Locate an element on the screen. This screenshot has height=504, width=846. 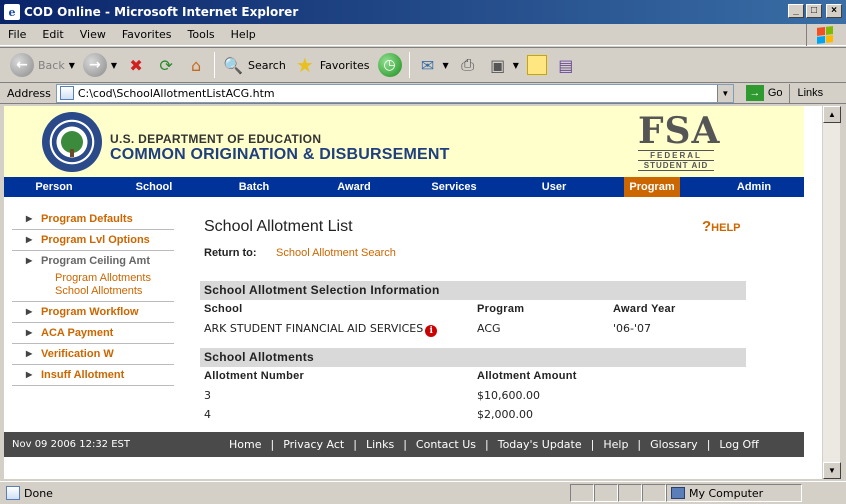
note-icon is located at coordinates (536, 65).